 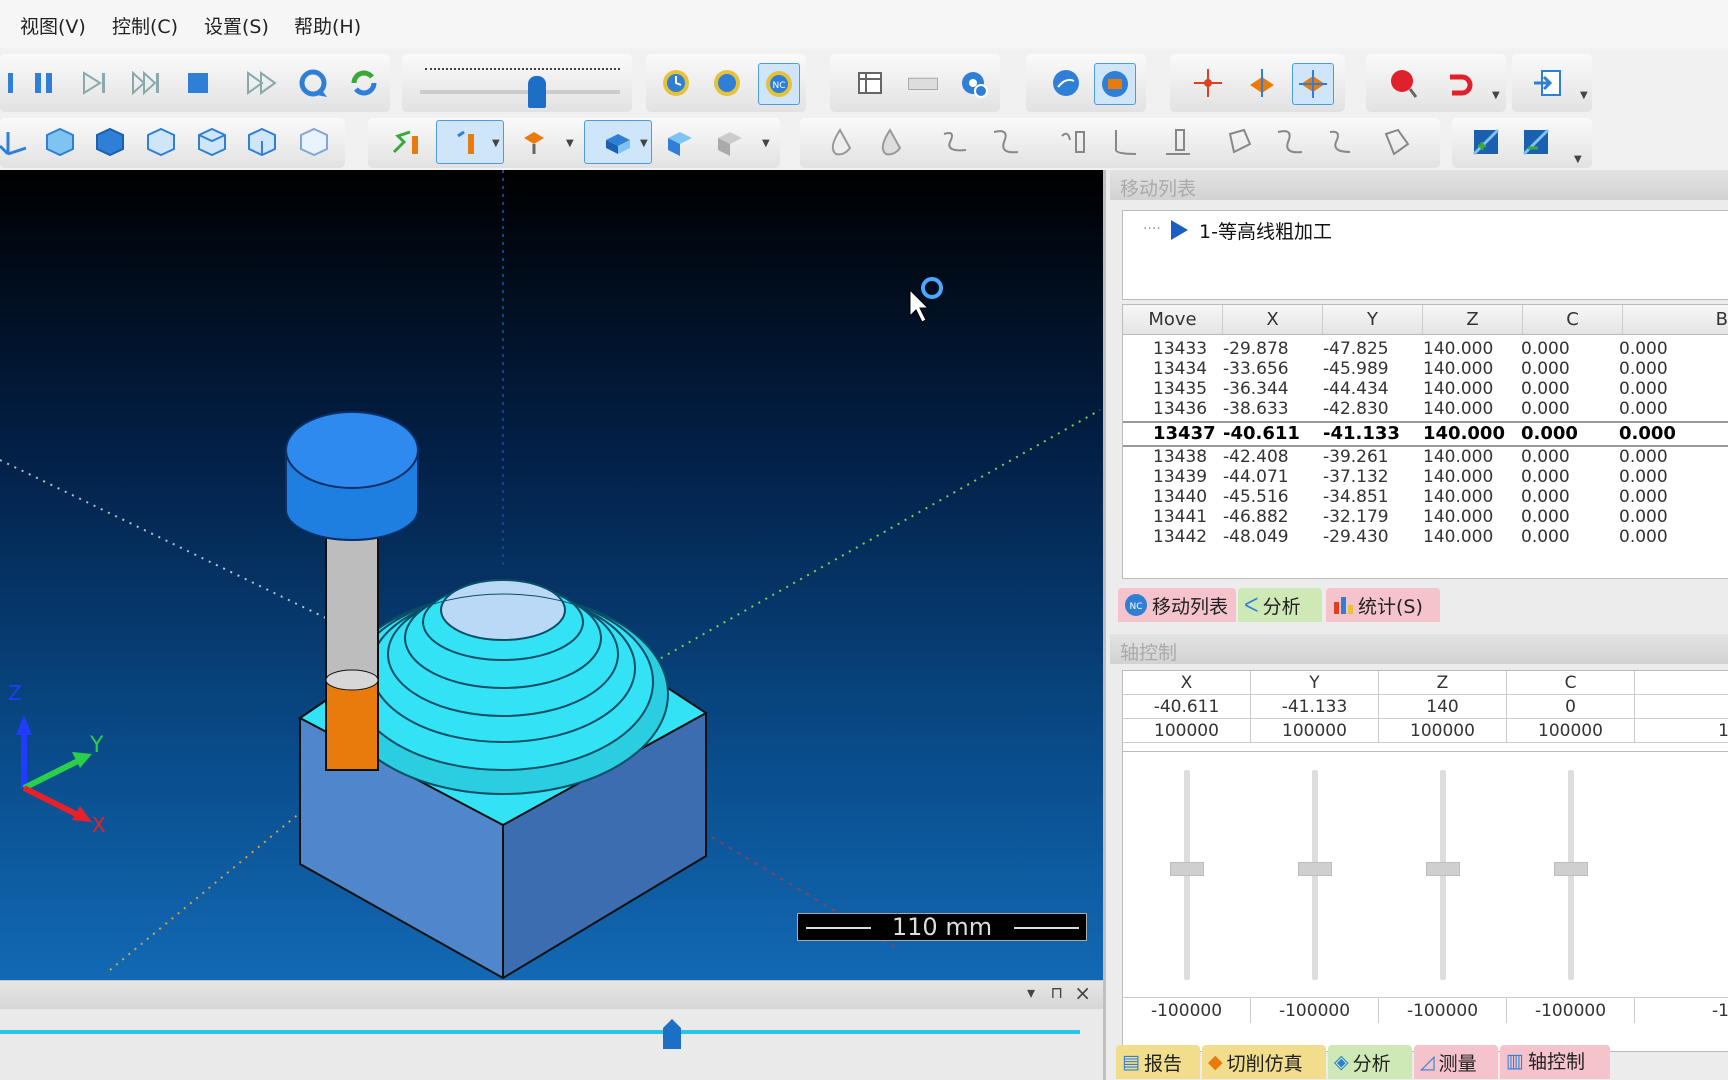 What do you see at coordinates (236, 25) in the screenshot?
I see `menu-settings: 设置(S)` at bounding box center [236, 25].